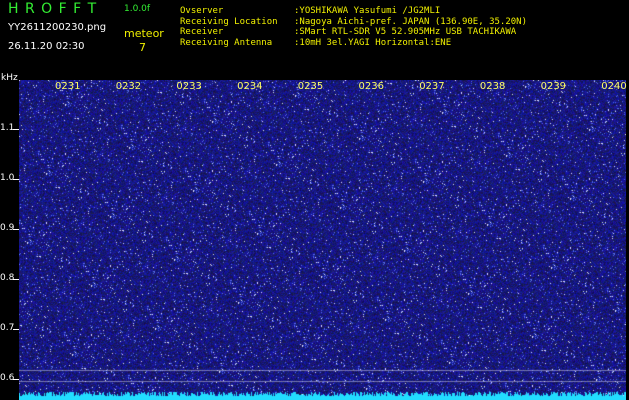  What do you see at coordinates (189, 86) in the screenshot?
I see `time-tick-label: 0233` at bounding box center [189, 86].